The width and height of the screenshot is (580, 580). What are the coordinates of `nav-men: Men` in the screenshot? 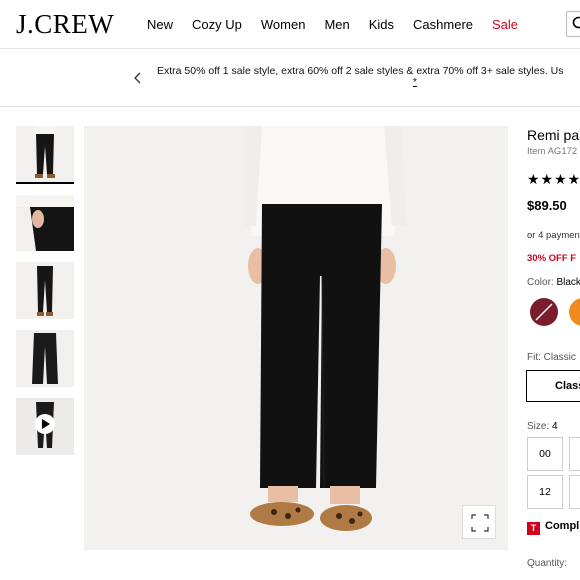 It's located at (336, 24).